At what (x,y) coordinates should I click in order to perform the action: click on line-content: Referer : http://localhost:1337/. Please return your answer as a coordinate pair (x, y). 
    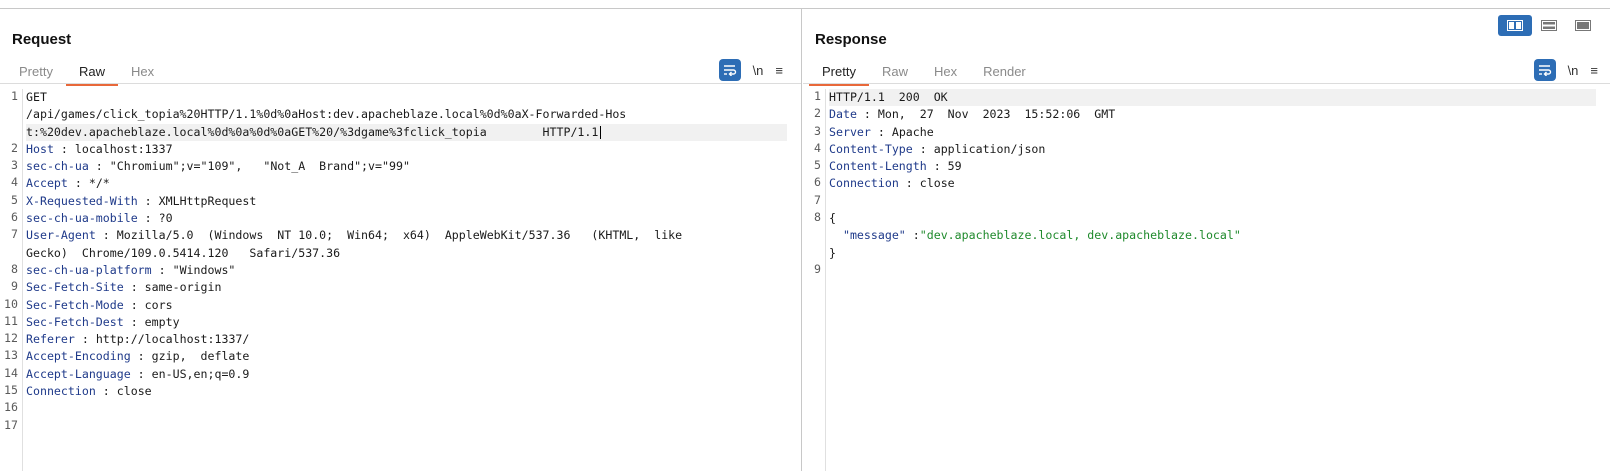
    Looking at the image, I should click on (405, 339).